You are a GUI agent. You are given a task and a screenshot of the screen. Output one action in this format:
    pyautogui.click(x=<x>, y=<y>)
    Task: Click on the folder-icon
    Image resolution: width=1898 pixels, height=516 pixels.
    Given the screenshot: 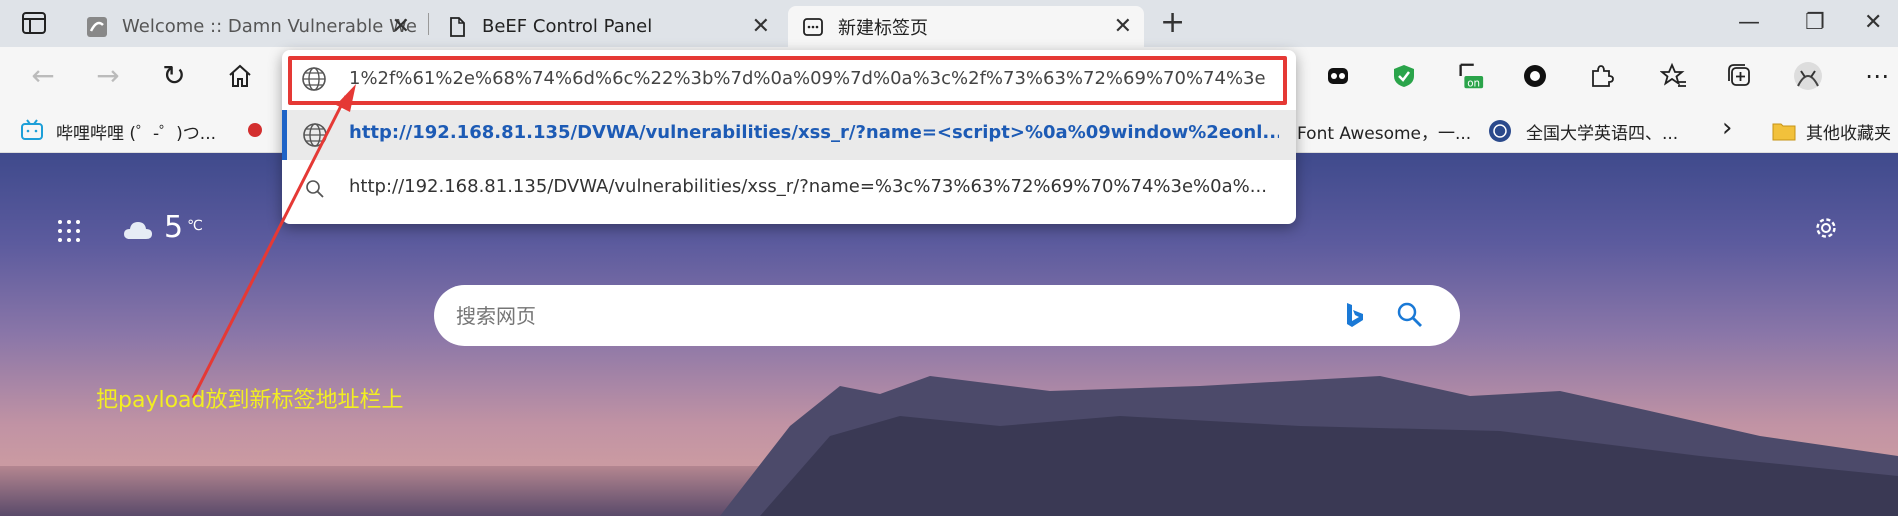 What is the action you would take?
    pyautogui.click(x=1784, y=132)
    